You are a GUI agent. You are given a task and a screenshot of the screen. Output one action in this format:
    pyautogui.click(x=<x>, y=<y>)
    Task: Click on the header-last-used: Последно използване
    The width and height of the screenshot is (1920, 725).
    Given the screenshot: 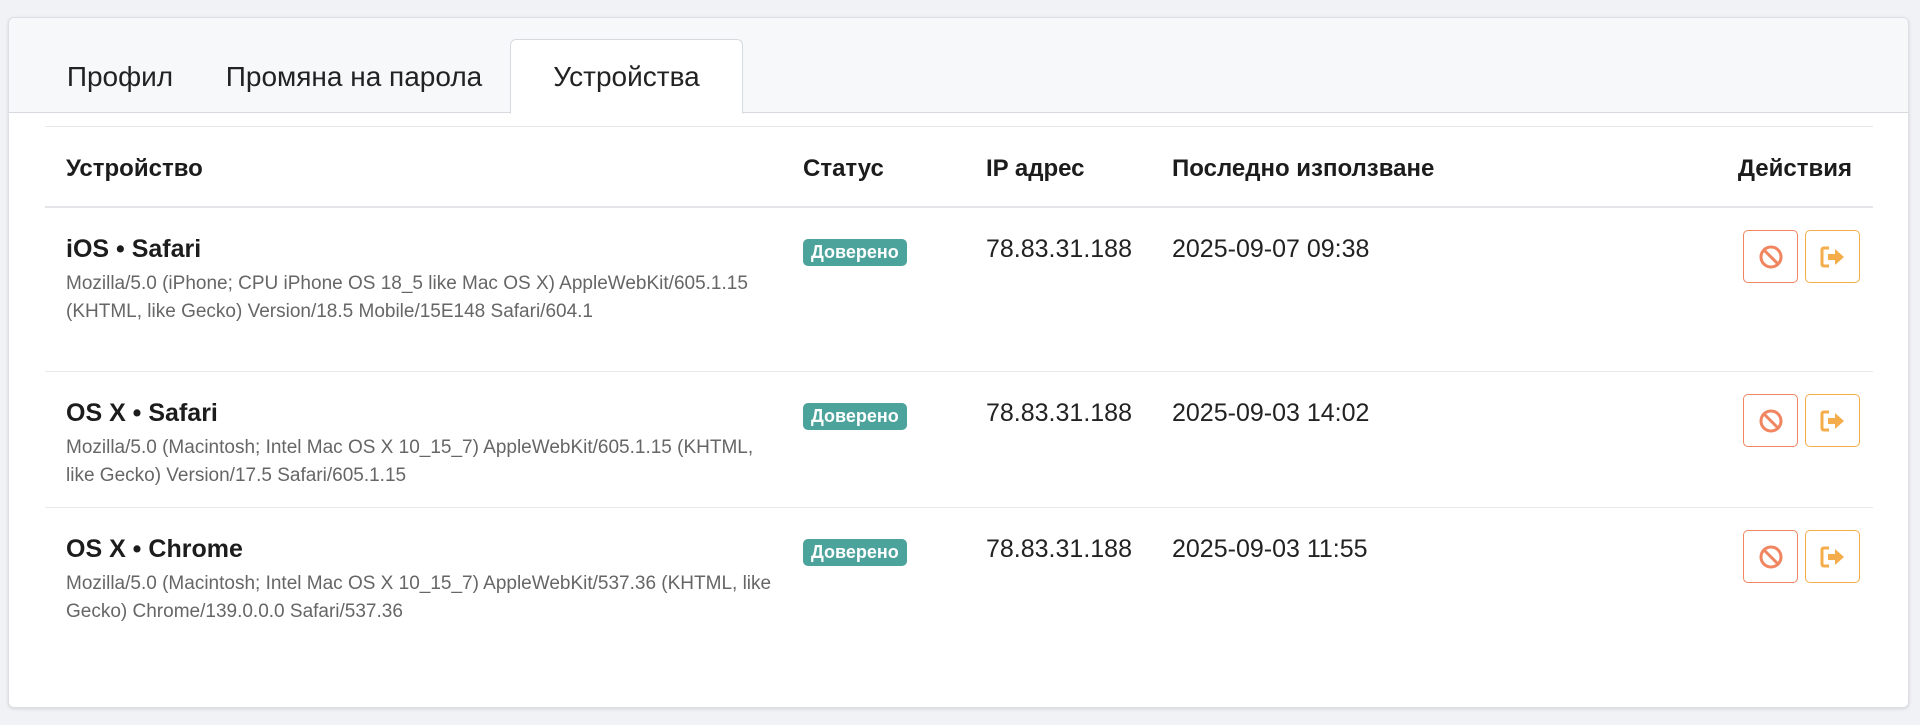 What is the action you would take?
    pyautogui.click(x=1303, y=168)
    